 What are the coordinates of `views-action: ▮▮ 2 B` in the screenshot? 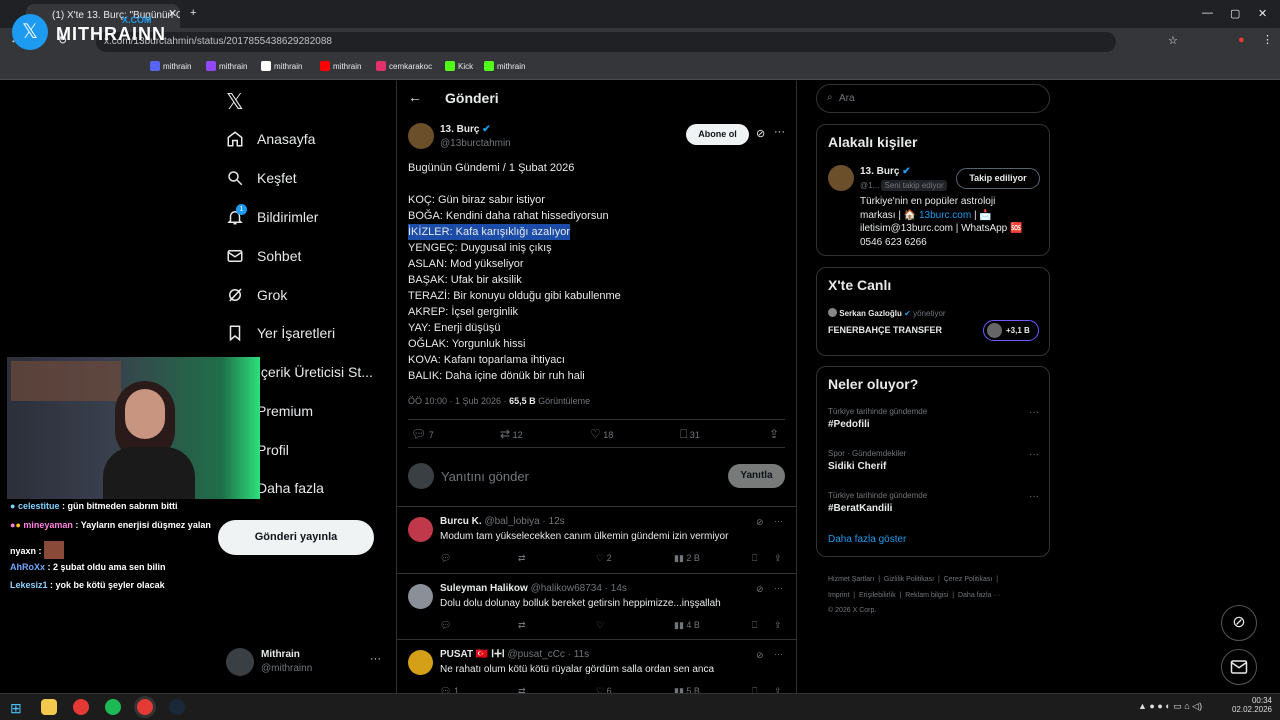 It's located at (687, 558).